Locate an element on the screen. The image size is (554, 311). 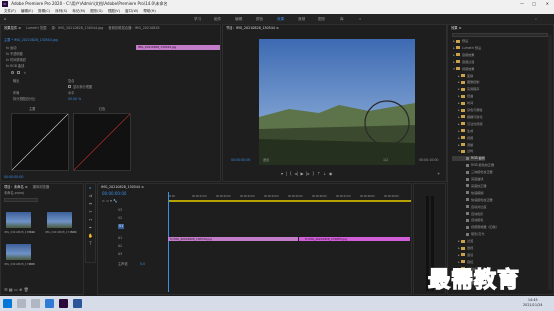
effects-tree-item: ▸ 音频过渡 is located at coordinates (463, 62).